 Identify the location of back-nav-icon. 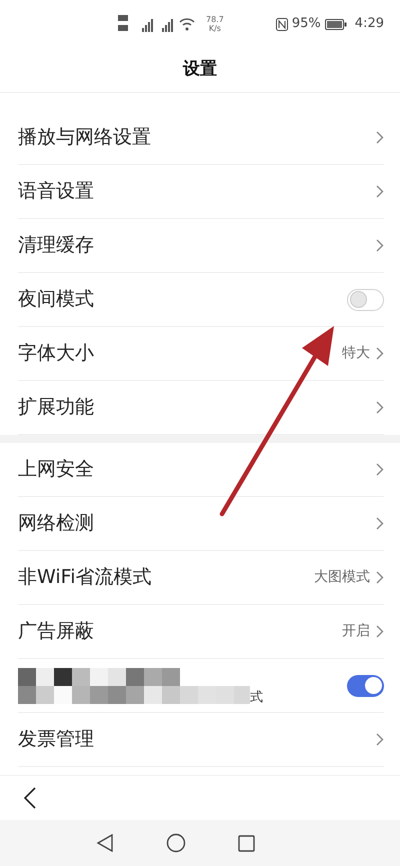
(105, 843).